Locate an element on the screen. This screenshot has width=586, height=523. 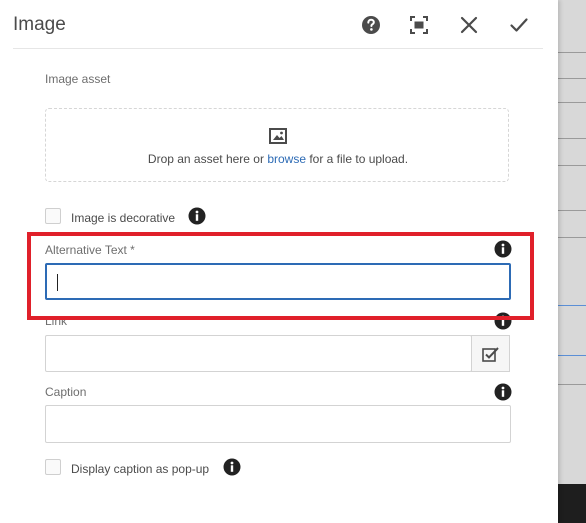
text-caret is located at coordinates (57, 282).